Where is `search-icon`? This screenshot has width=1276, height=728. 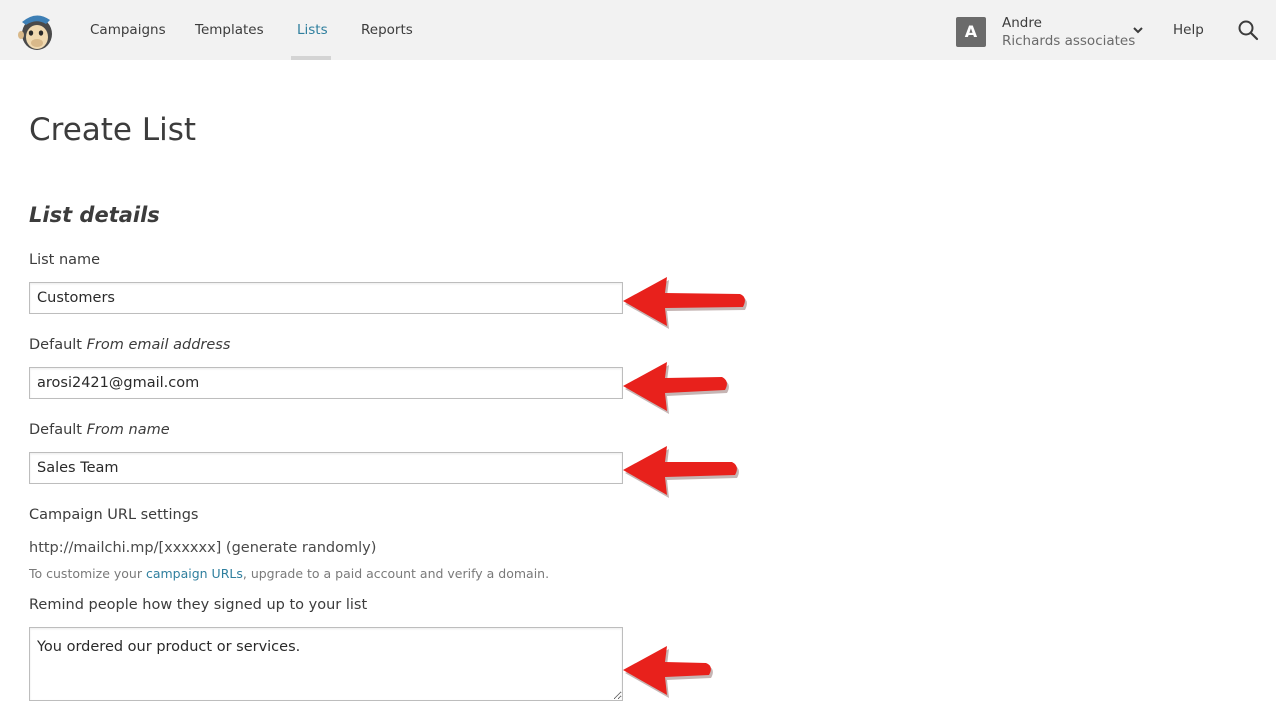
search-icon is located at coordinates (1248, 30).